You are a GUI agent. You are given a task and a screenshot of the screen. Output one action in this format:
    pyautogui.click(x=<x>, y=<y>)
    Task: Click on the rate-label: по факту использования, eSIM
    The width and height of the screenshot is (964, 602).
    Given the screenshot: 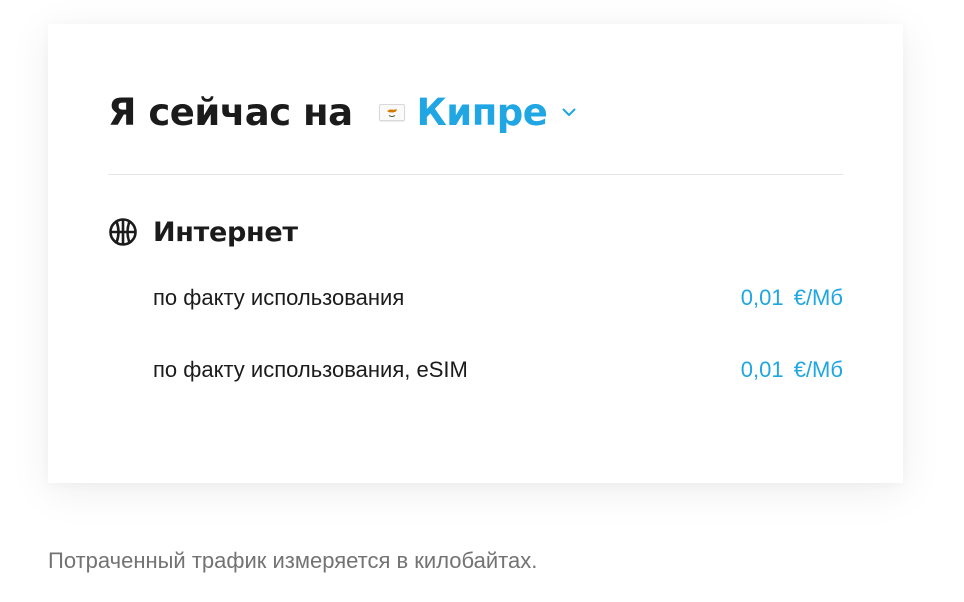 What is the action you would take?
    pyautogui.click(x=310, y=369)
    